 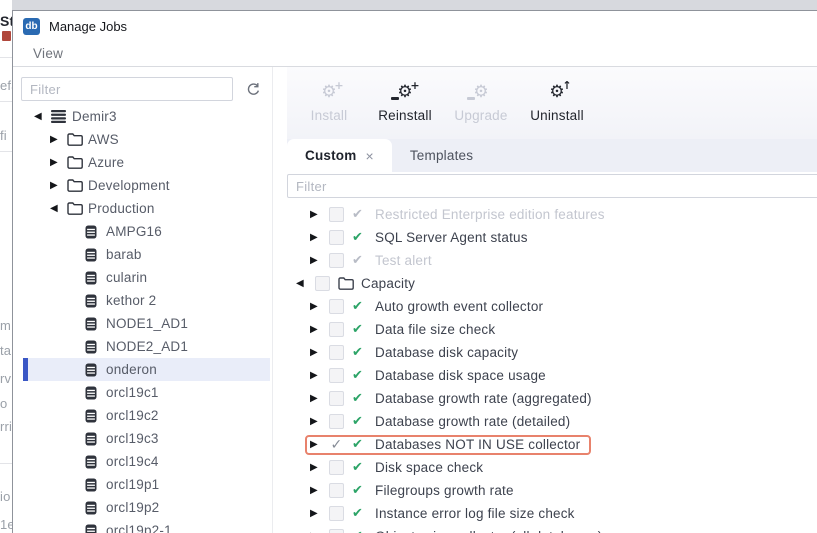 I want to click on job-label: Filegroups growth rate, so click(x=444, y=490).